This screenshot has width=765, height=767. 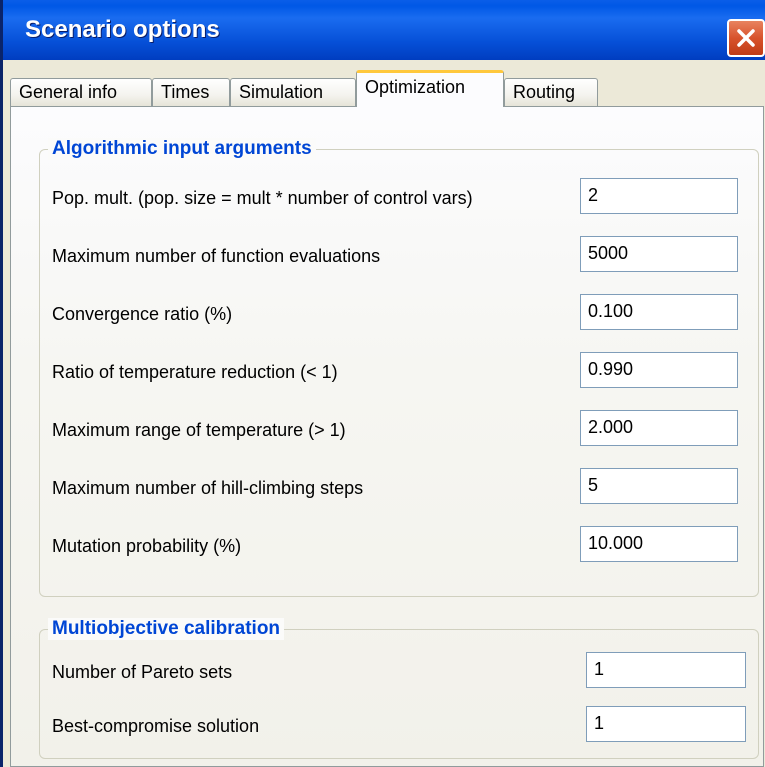 What do you see at coordinates (216, 256) in the screenshot?
I see `max-function-evaluations-label: Maximum number of function evaluations` at bounding box center [216, 256].